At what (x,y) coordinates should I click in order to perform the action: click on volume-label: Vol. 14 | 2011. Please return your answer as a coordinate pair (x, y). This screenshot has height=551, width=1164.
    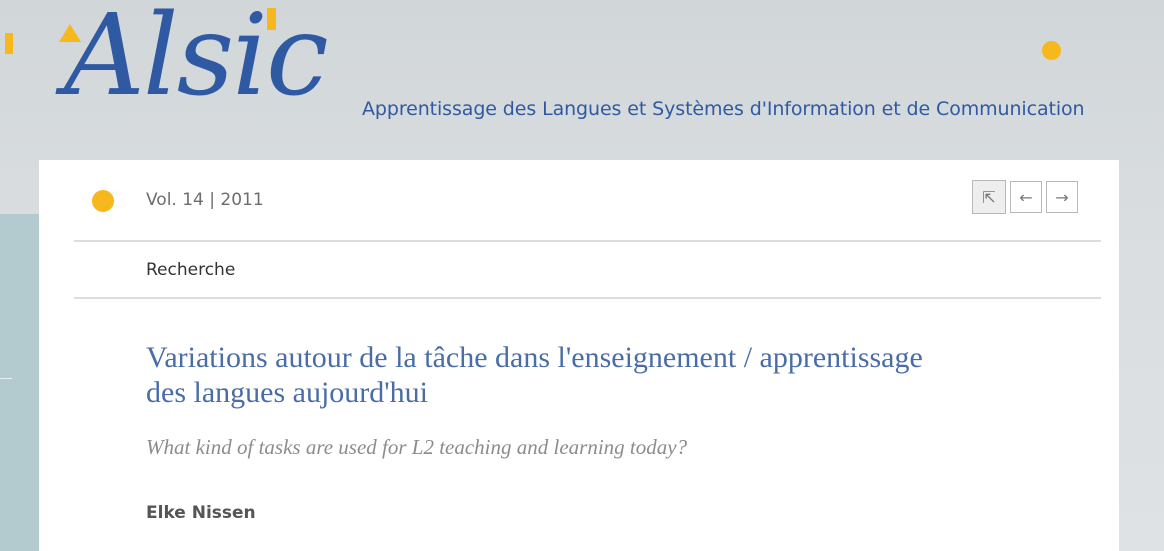
    Looking at the image, I should click on (205, 200).